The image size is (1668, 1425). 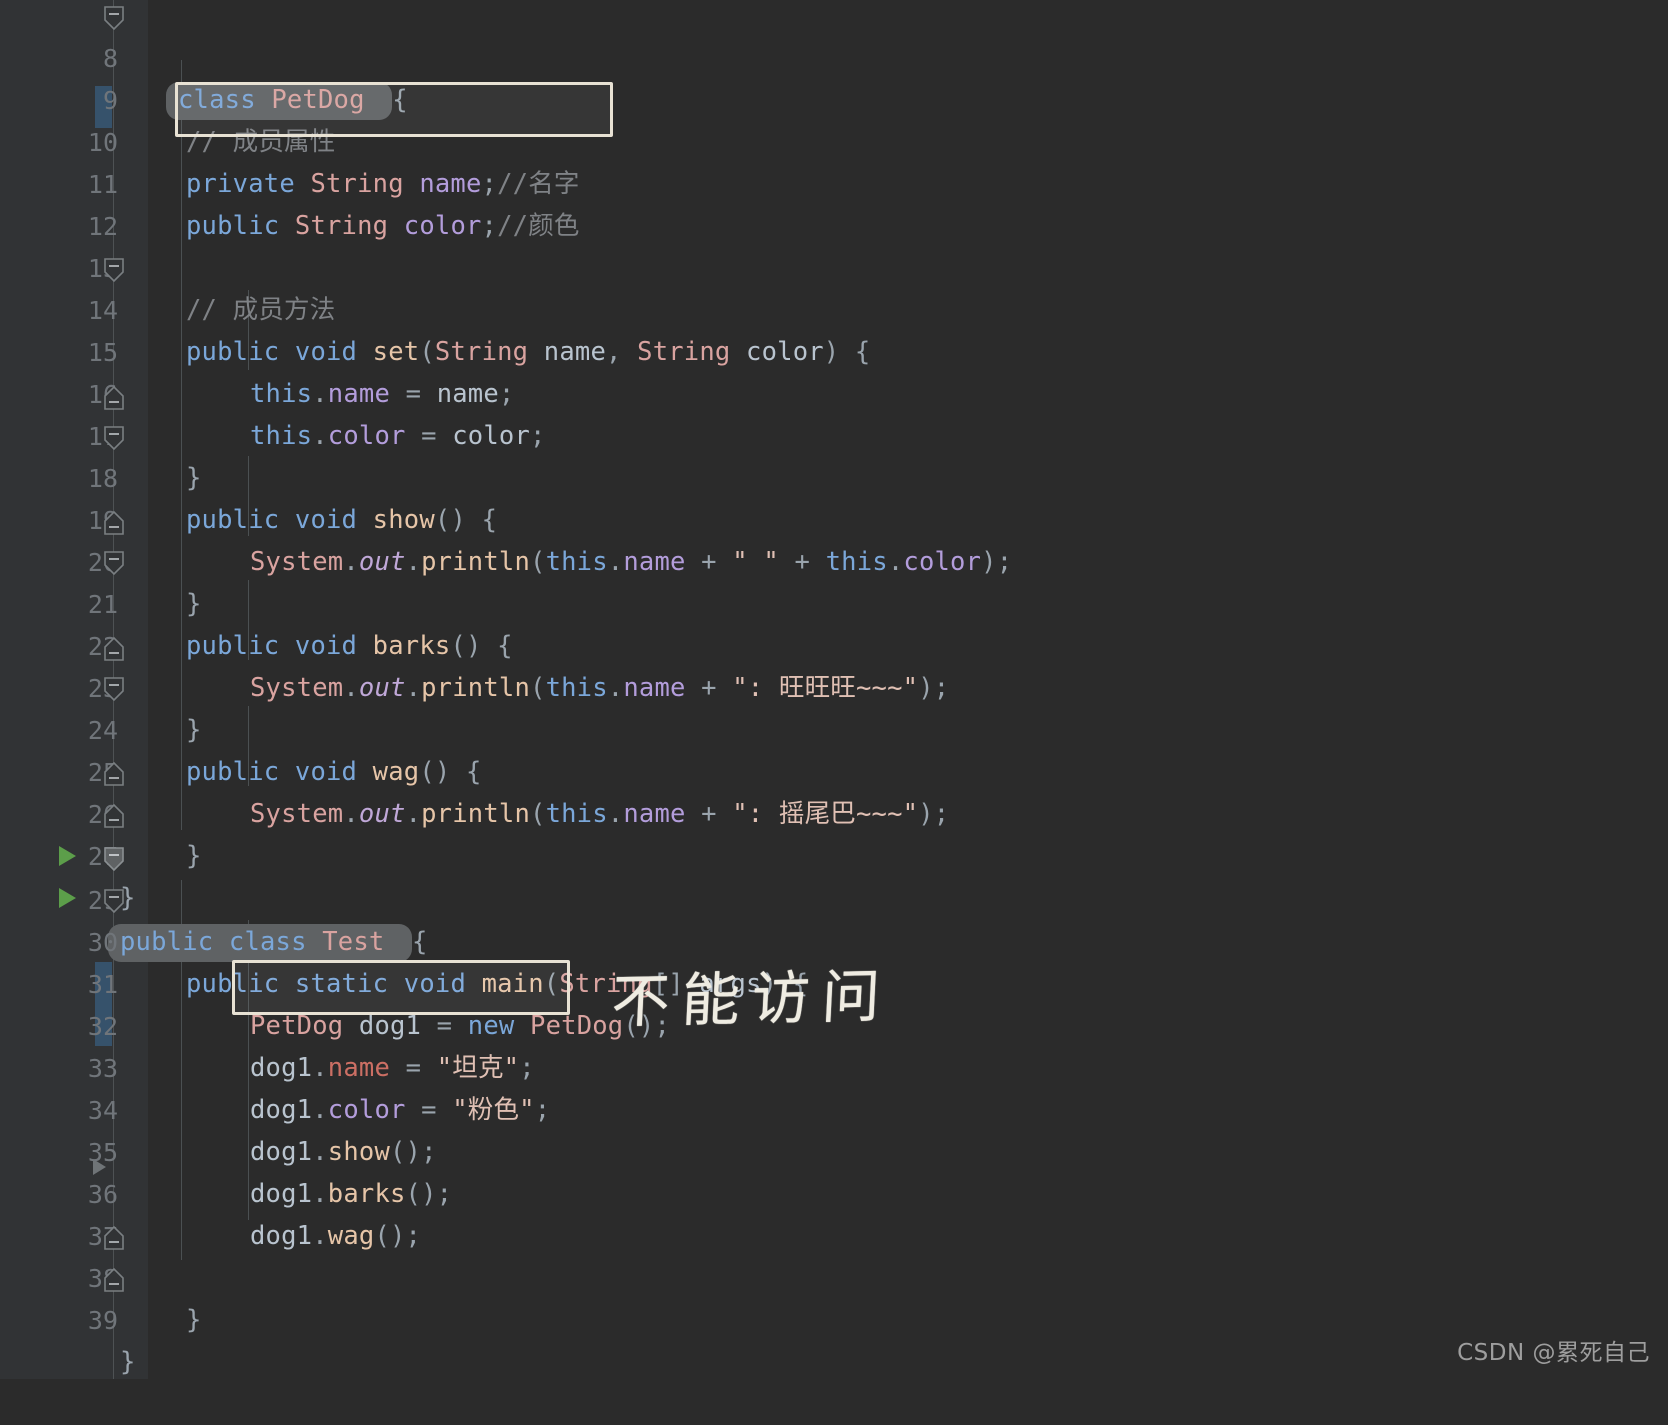 I want to click on code-line: 36 dog1.wag();, so click(x=834, y=1191).